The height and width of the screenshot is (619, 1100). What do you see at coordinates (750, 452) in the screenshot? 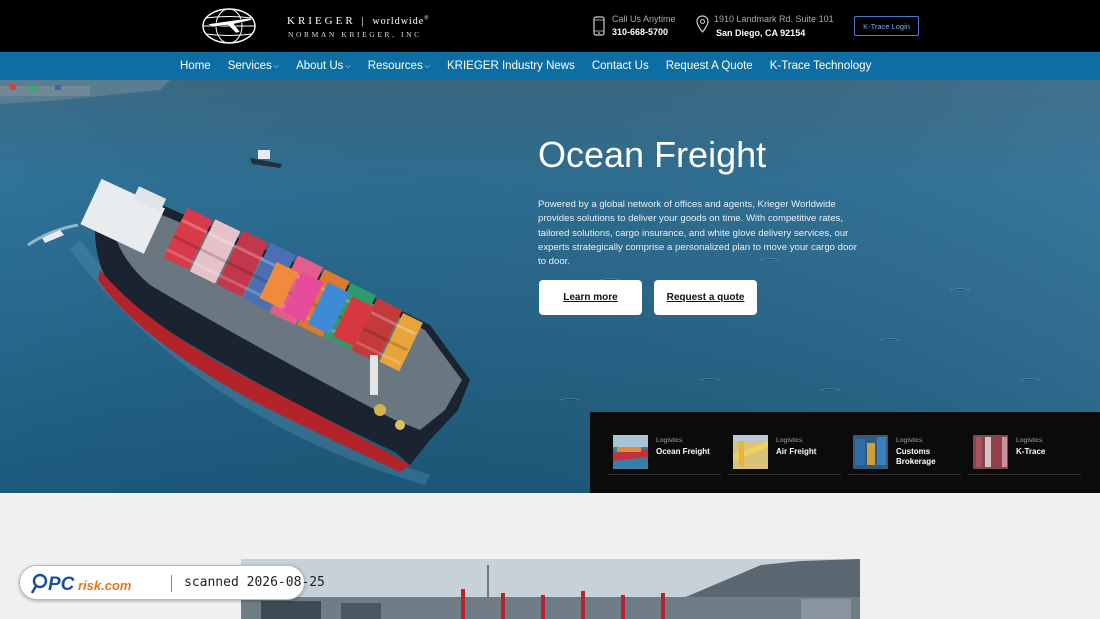
I see `air-freight-thumbnail` at bounding box center [750, 452].